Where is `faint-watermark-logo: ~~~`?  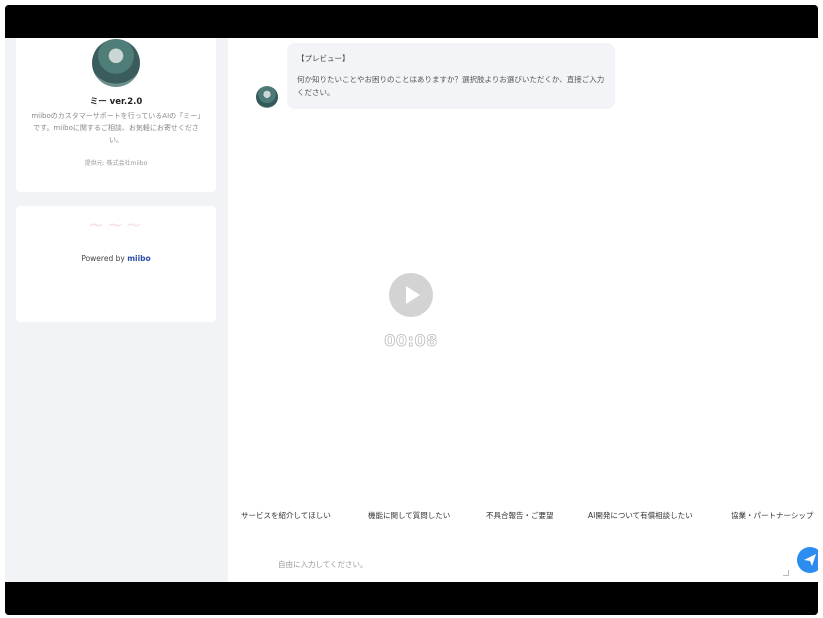
faint-watermark-logo: ~~~ is located at coordinates (116, 224).